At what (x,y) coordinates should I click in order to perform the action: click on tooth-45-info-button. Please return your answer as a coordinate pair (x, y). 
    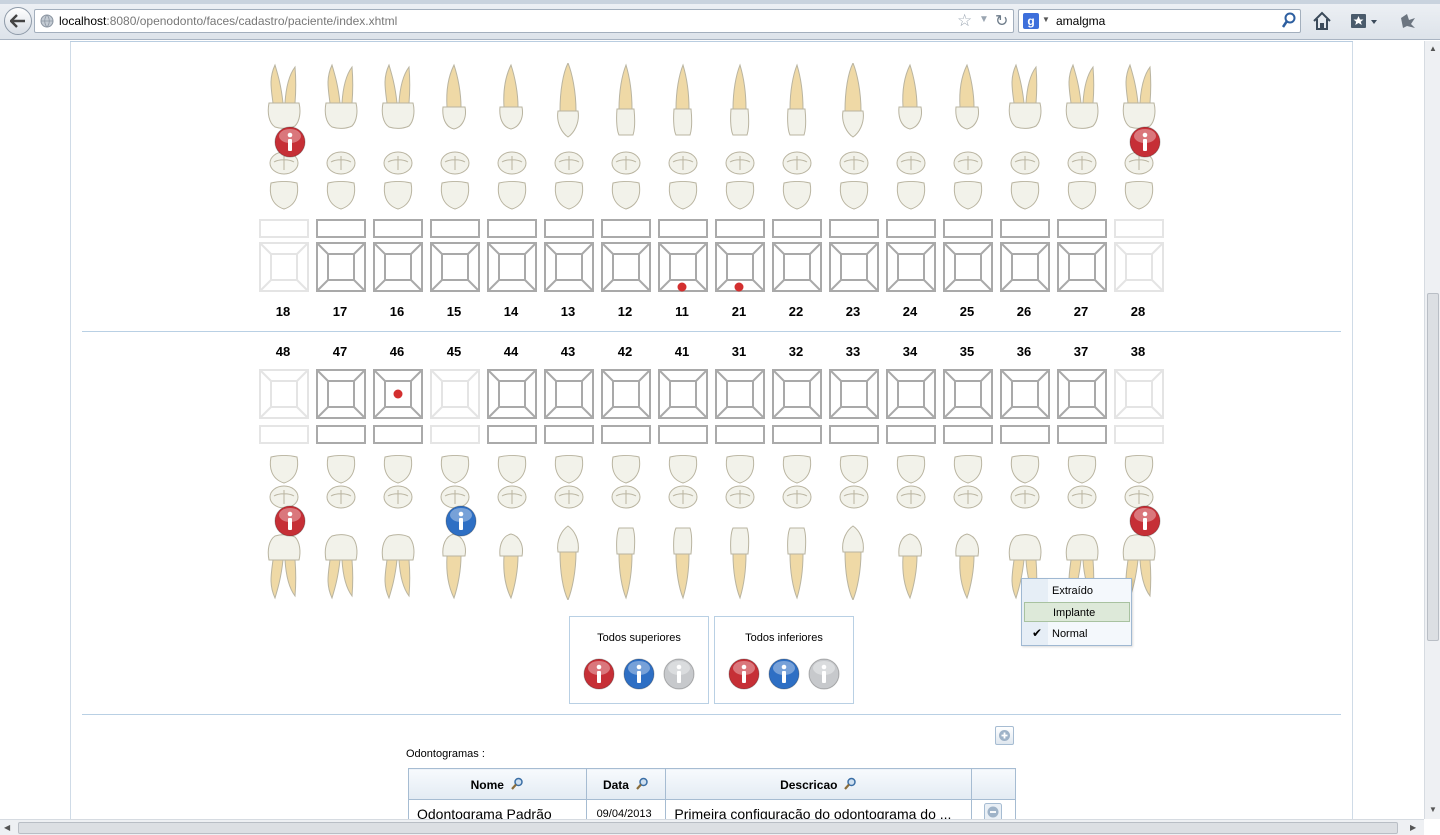
    Looking at the image, I should click on (461, 521).